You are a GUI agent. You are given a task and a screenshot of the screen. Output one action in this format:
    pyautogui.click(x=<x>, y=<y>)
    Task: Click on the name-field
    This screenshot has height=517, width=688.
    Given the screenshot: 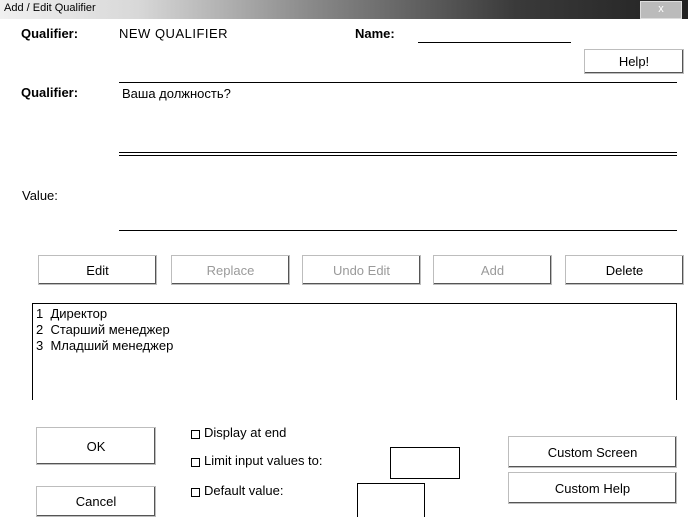 What is the action you would take?
    pyautogui.click(x=494, y=42)
    